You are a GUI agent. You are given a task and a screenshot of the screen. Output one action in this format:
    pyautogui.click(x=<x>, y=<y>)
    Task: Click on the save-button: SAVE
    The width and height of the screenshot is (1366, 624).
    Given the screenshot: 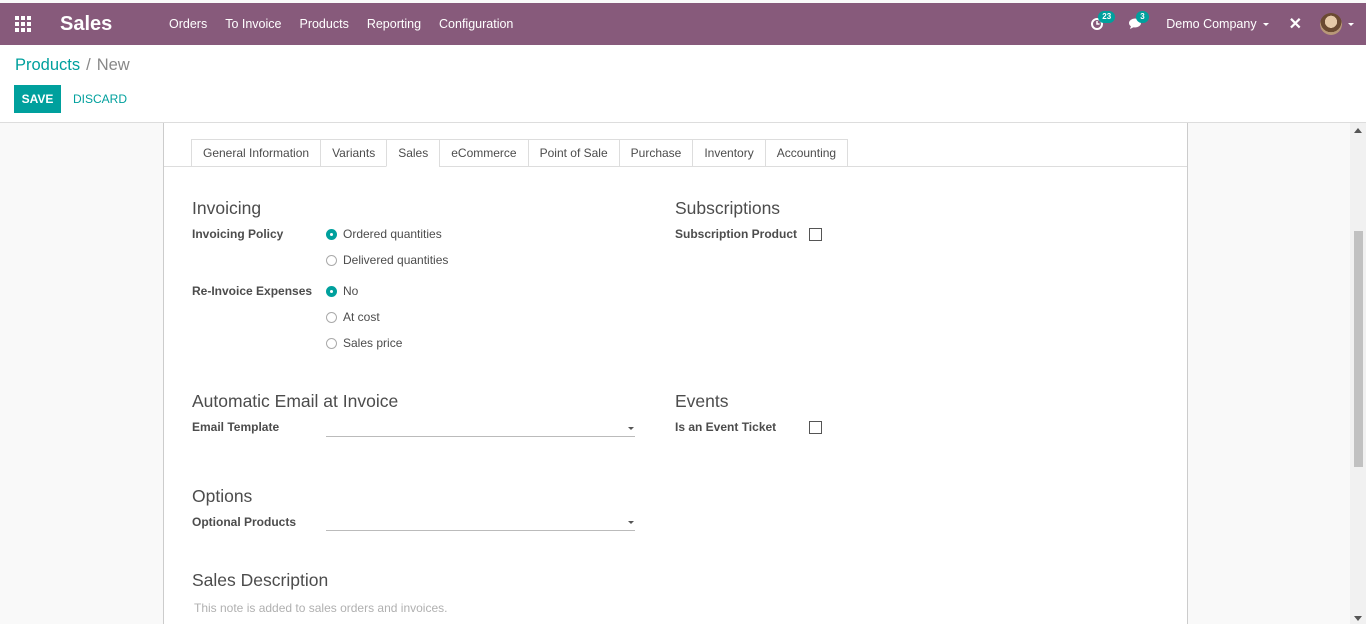 What is the action you would take?
    pyautogui.click(x=37, y=99)
    